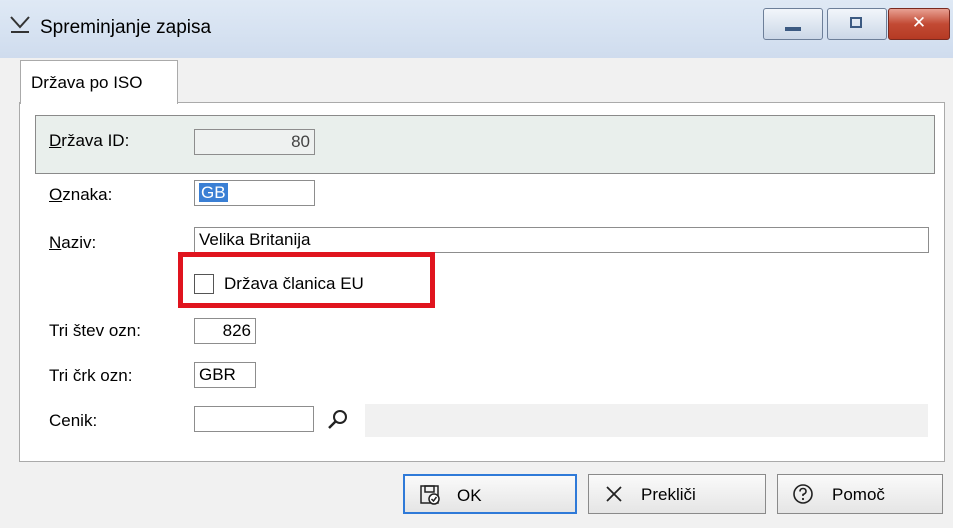 The image size is (953, 528). Describe the element at coordinates (254, 193) in the screenshot. I see `oznaka-field: GB` at that location.